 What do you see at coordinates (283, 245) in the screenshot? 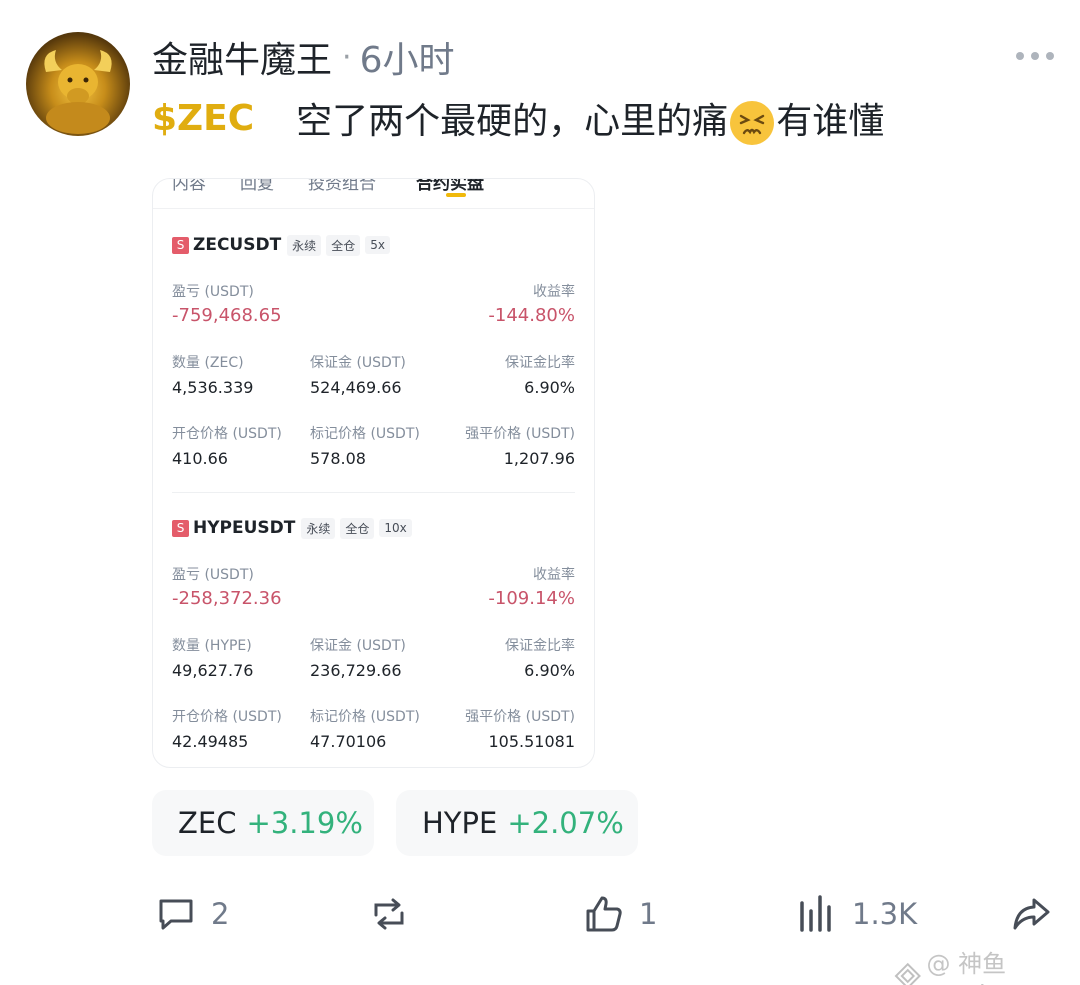
I see `position-header: S ZECUSDT 永续 全仓 5x` at bounding box center [283, 245].